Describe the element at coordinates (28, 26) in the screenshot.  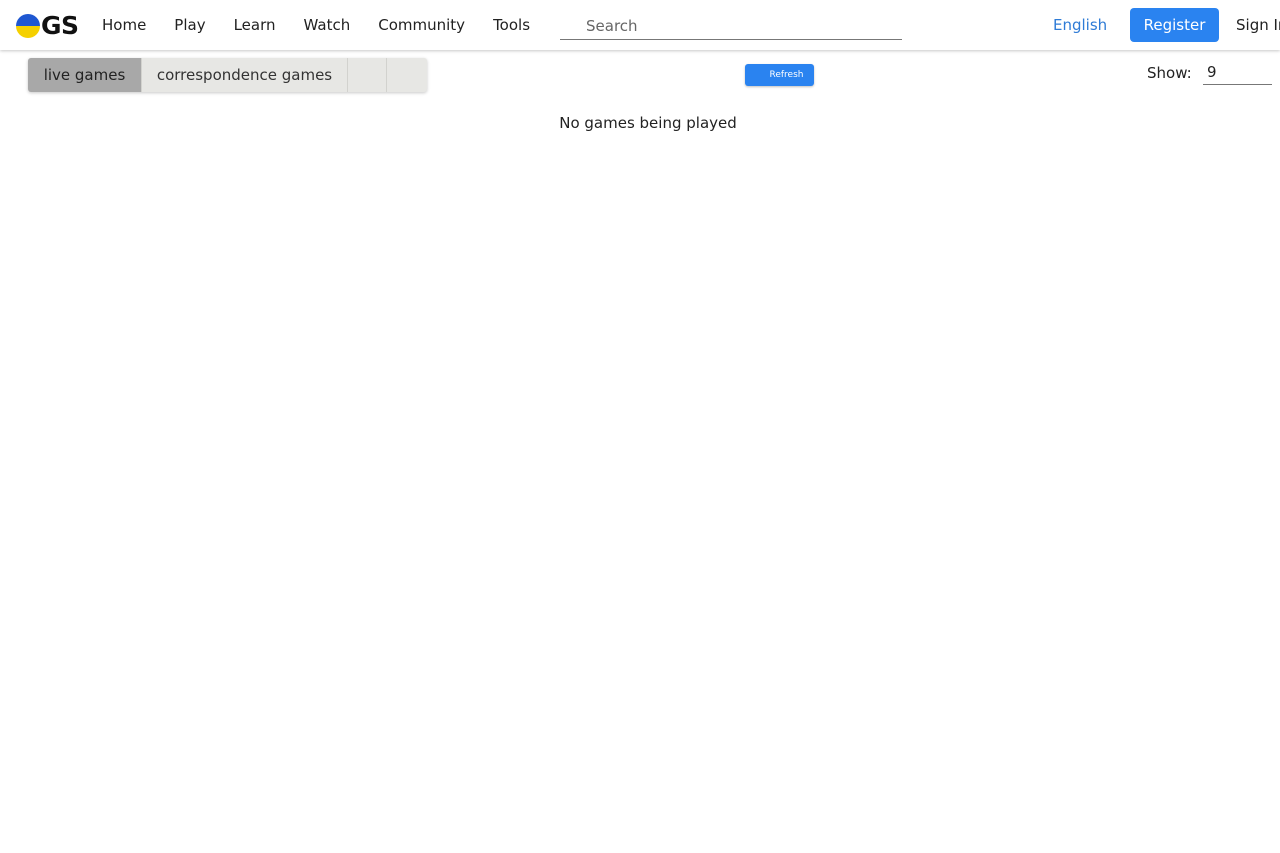
I see `ogs-logo-circle-icon` at that location.